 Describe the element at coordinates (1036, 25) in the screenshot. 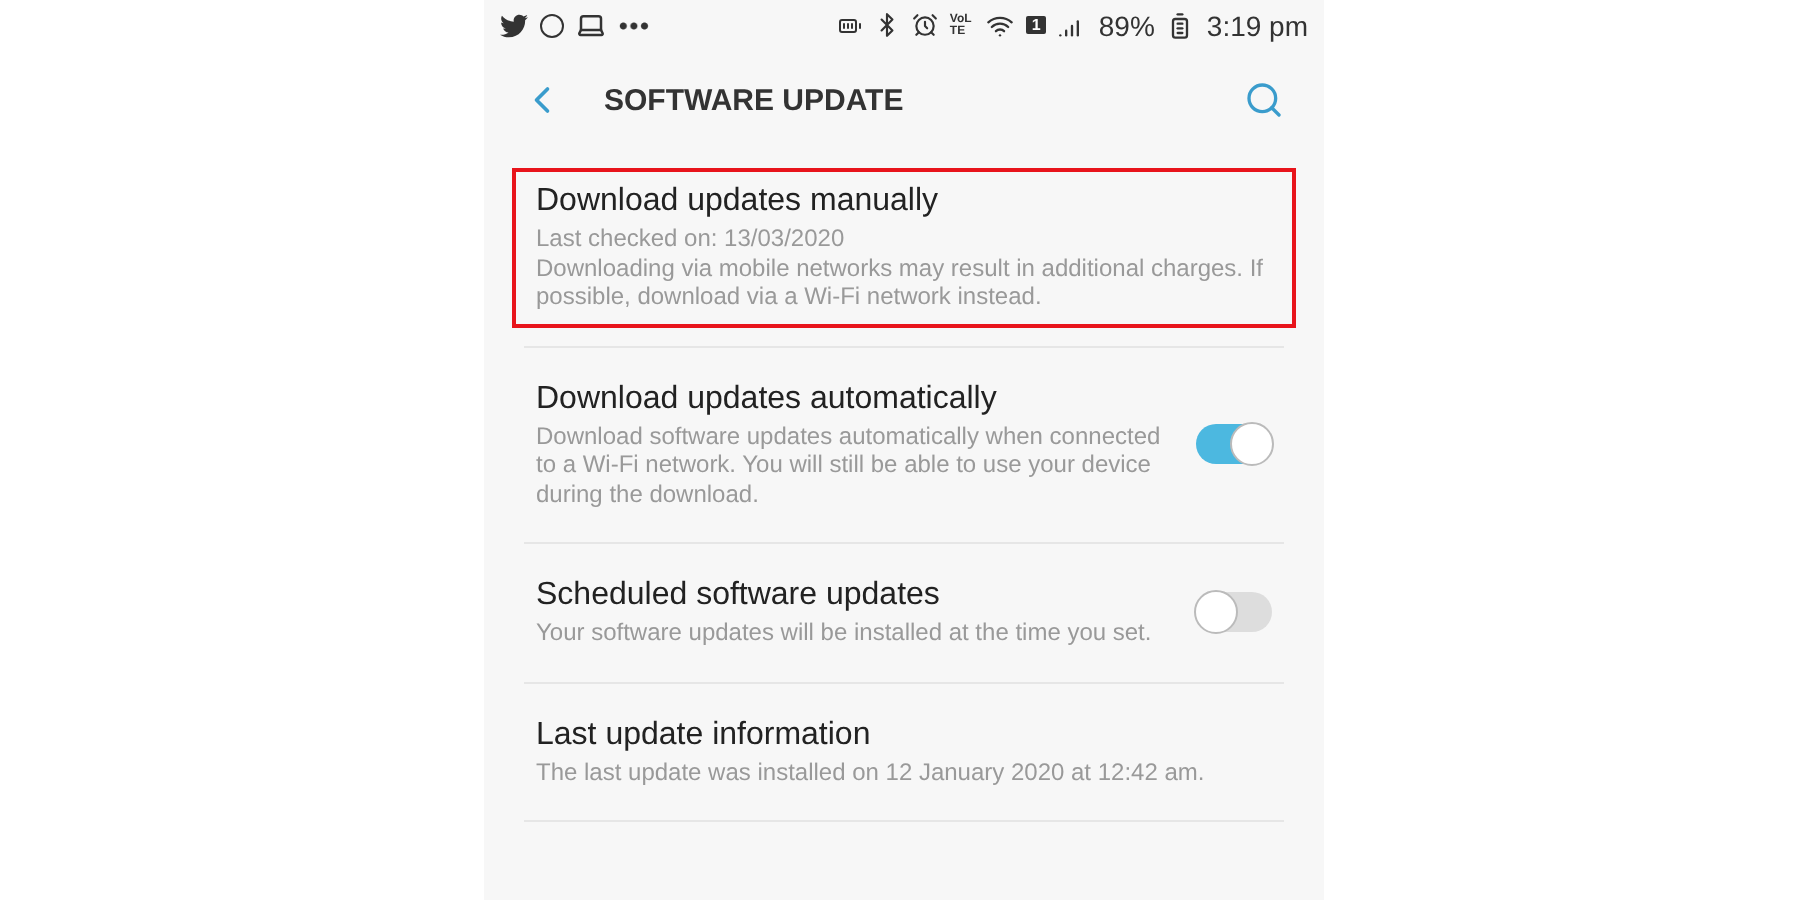

I see `sim-label: 1` at that location.